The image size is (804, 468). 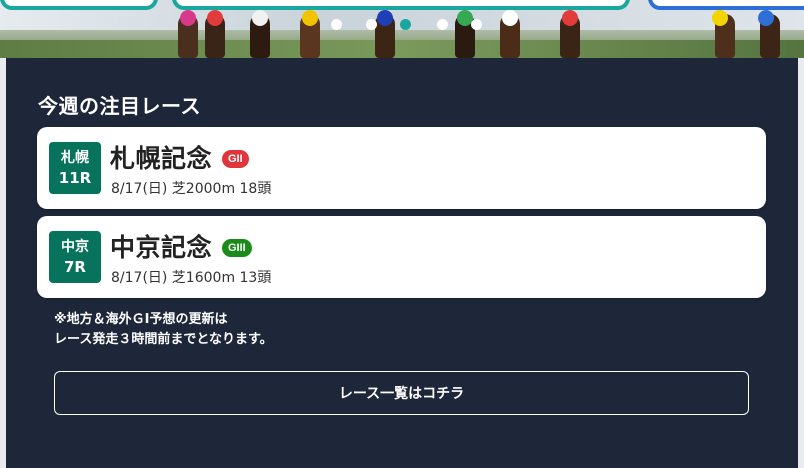 I want to click on venue-label: 中京, so click(x=75, y=247).